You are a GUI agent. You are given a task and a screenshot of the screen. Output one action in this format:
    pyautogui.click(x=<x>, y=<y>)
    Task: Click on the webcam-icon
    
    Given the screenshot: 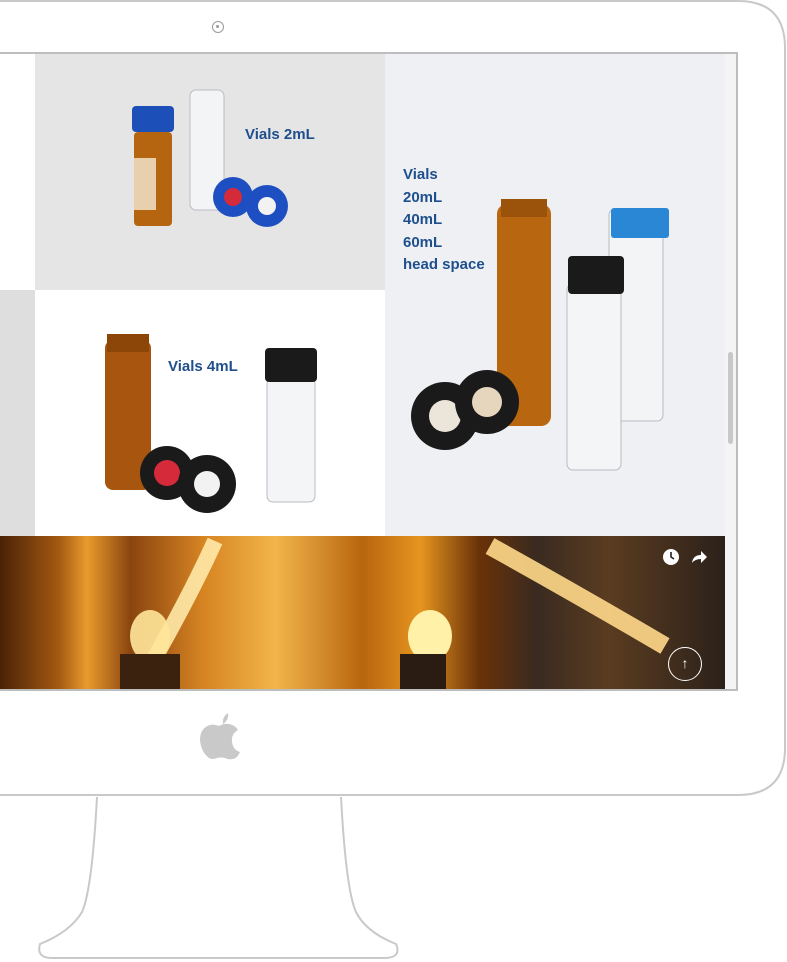 What is the action you would take?
    pyautogui.click(x=218, y=27)
    